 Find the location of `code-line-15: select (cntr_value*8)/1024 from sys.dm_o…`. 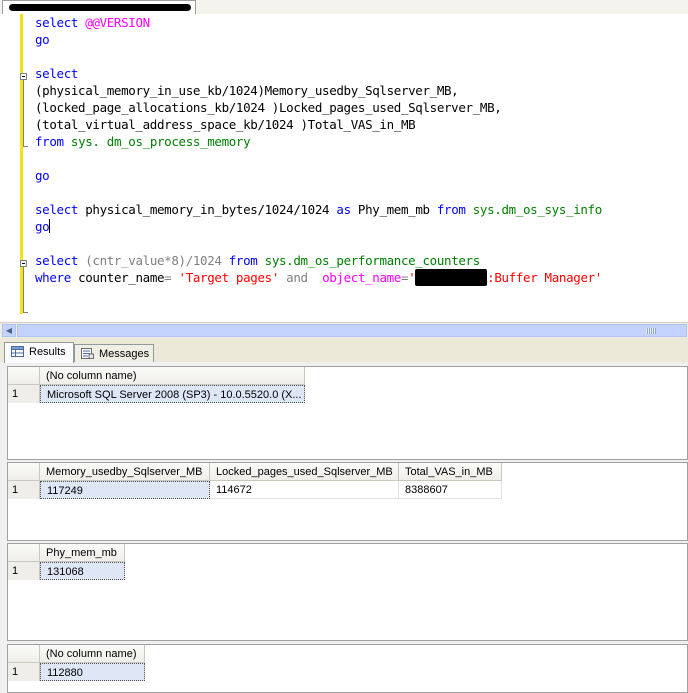

code-line-15: select (cntr_value*8)/1024 from sys.dm_o… is located at coordinates (257, 260).